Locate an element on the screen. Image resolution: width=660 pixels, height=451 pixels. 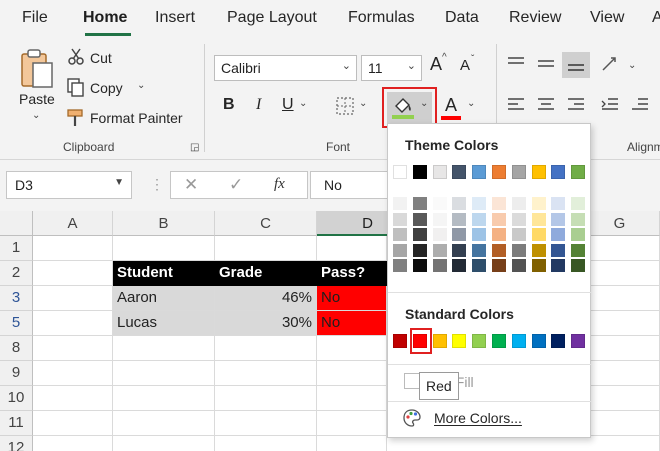
copy-button: Copy is located at coordinates (106, 88).